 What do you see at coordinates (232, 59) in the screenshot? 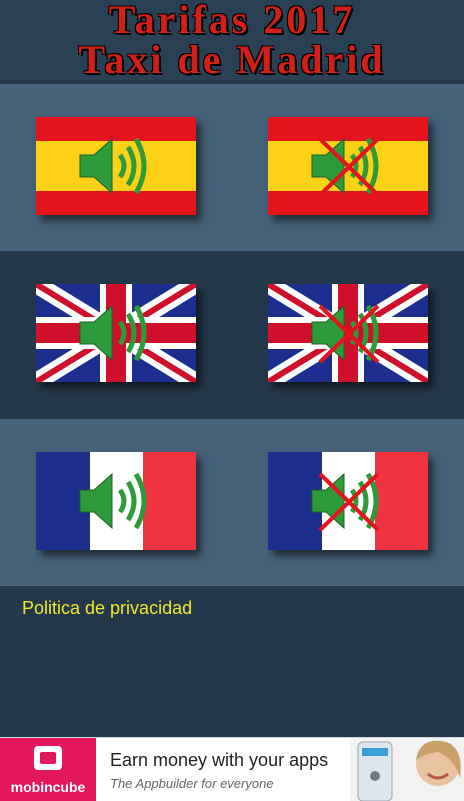
I see `app-title-line-2: Taxi de Madrid` at bounding box center [232, 59].